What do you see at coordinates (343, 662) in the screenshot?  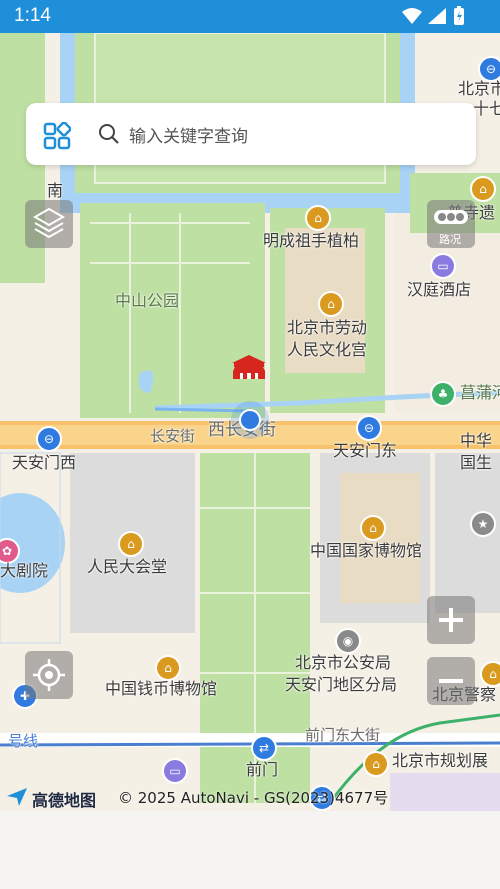 I see `map-label-police-1: 北京市公安局` at bounding box center [343, 662].